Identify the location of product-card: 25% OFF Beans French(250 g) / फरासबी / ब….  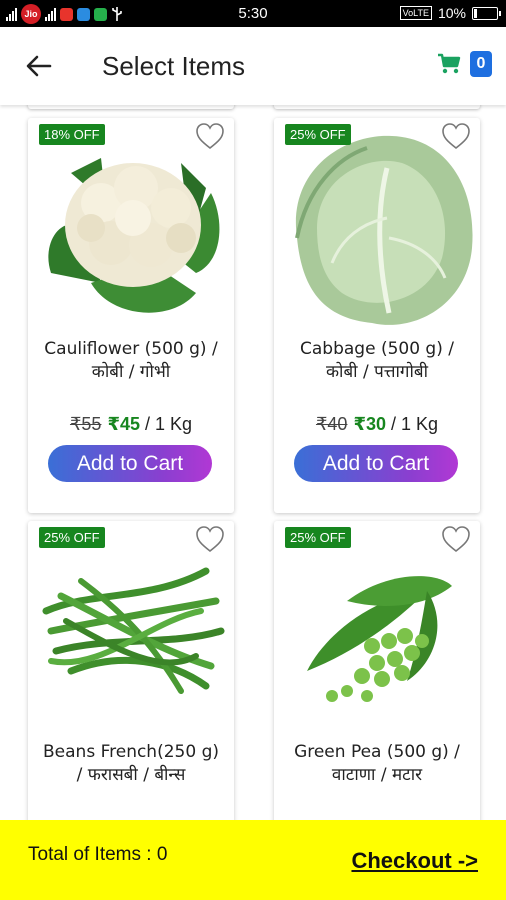
(131, 670).